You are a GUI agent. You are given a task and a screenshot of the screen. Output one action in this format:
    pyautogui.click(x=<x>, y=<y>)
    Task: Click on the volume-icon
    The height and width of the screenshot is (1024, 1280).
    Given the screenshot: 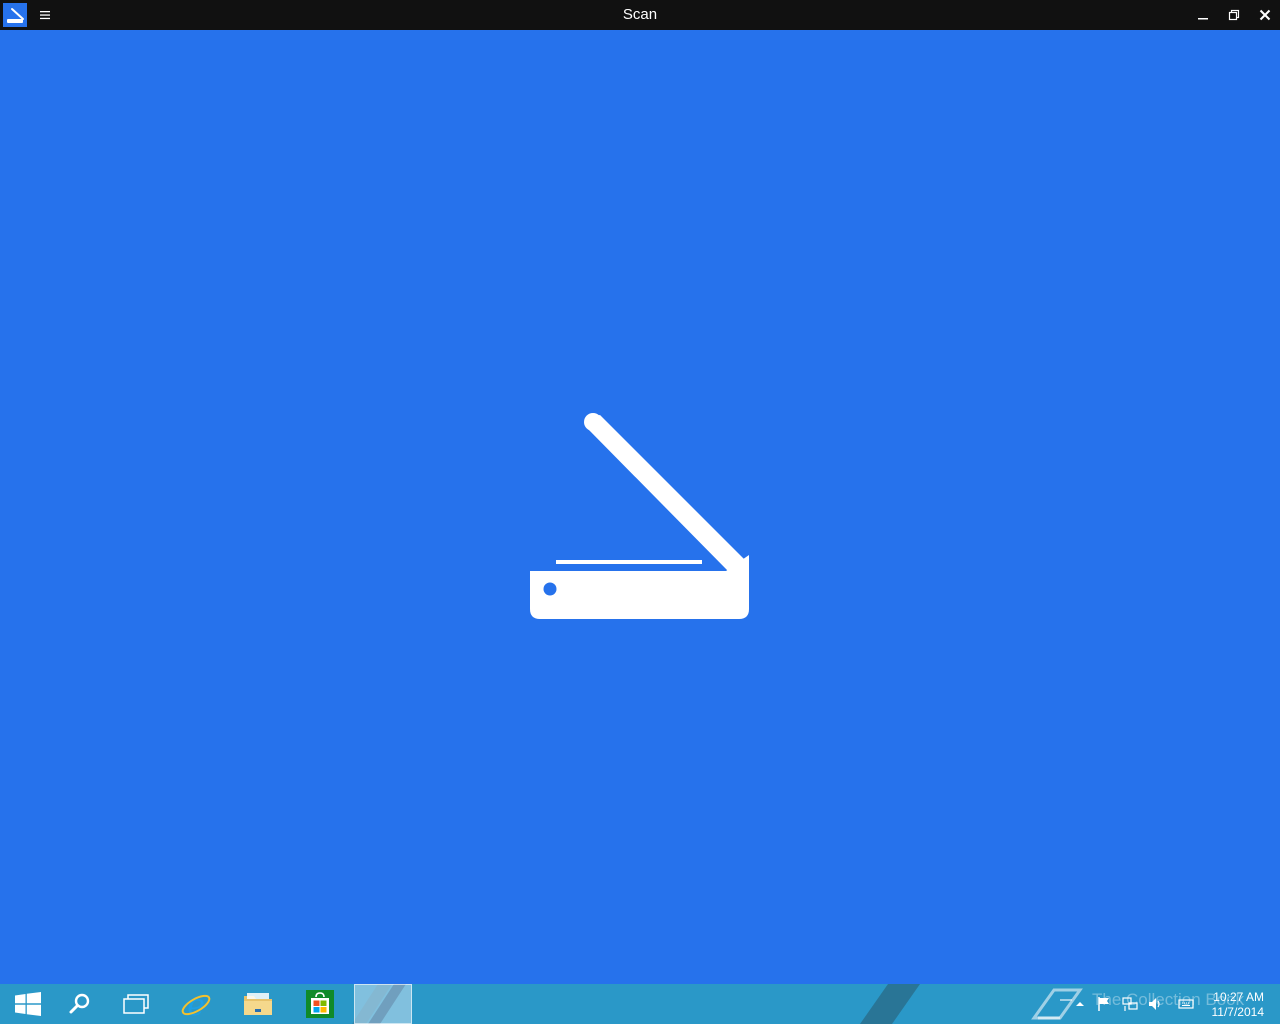 What is the action you would take?
    pyautogui.click(x=1155, y=1004)
    